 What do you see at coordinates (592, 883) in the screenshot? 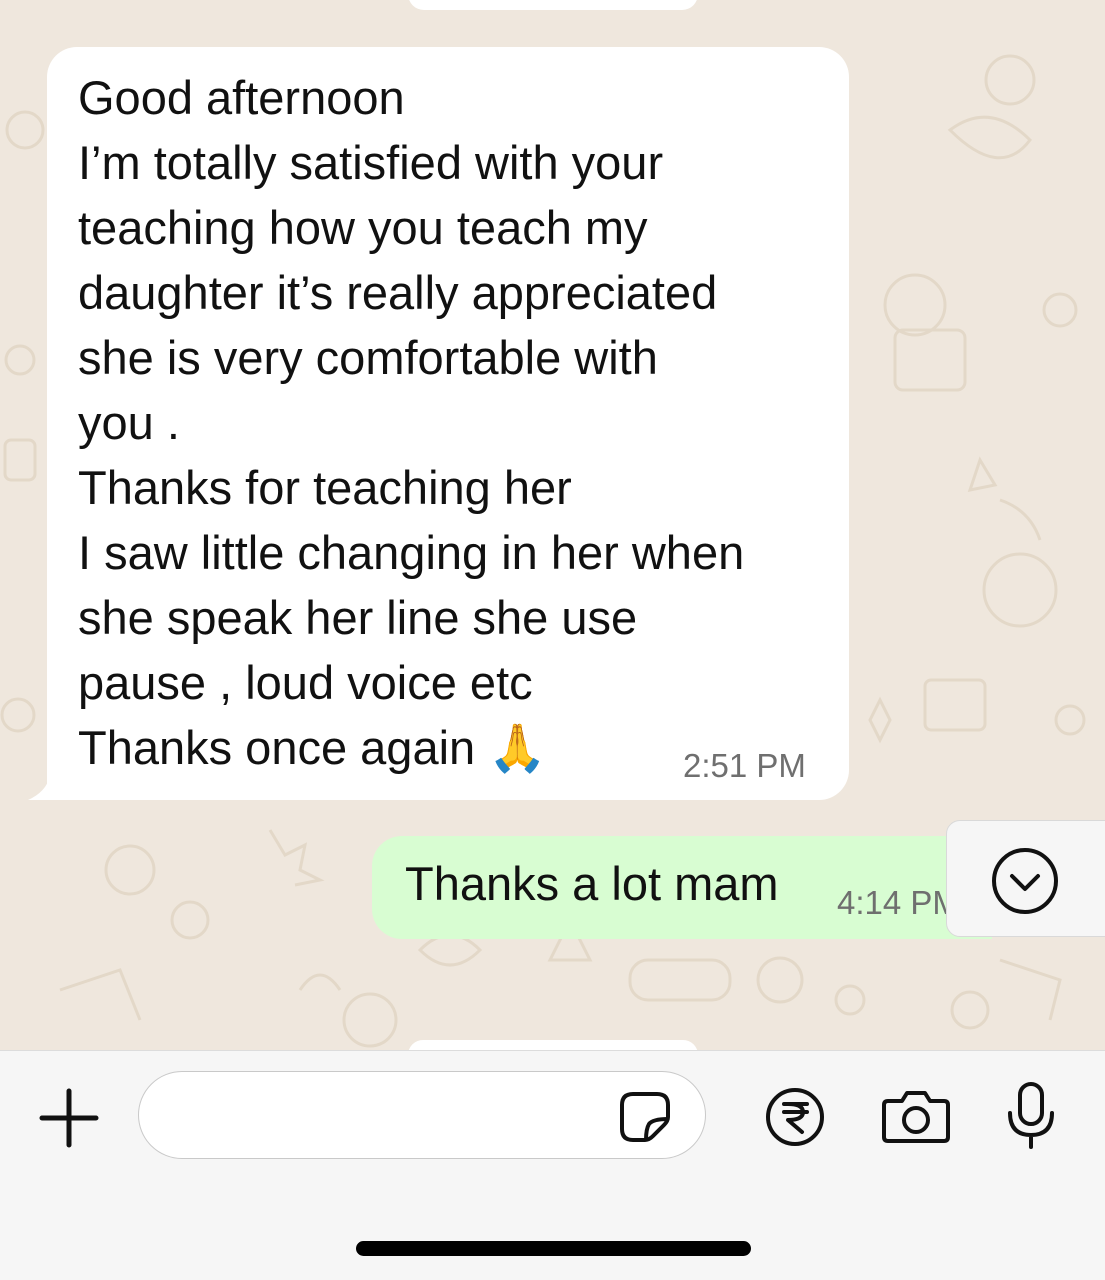
I see `outgoing-message-text: Thanks a lot mam` at bounding box center [592, 883].